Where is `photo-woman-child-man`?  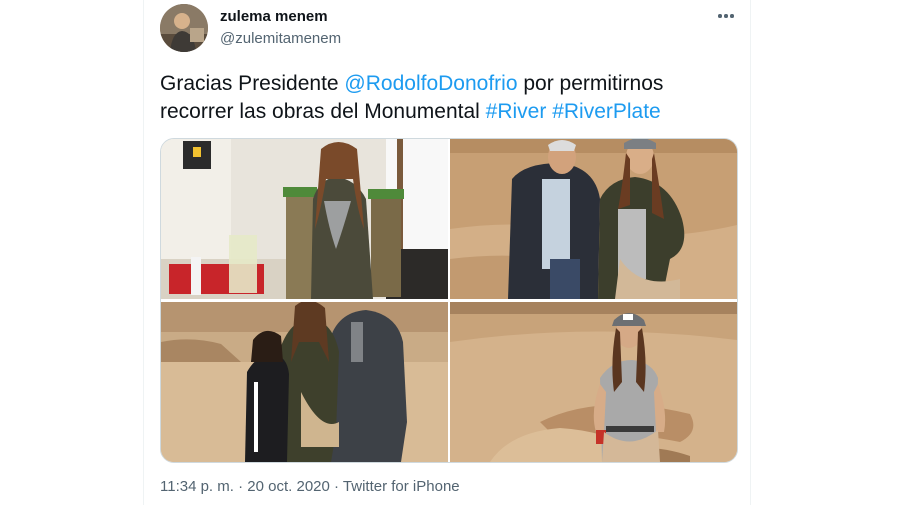 photo-woman-child-man is located at coordinates (304, 382).